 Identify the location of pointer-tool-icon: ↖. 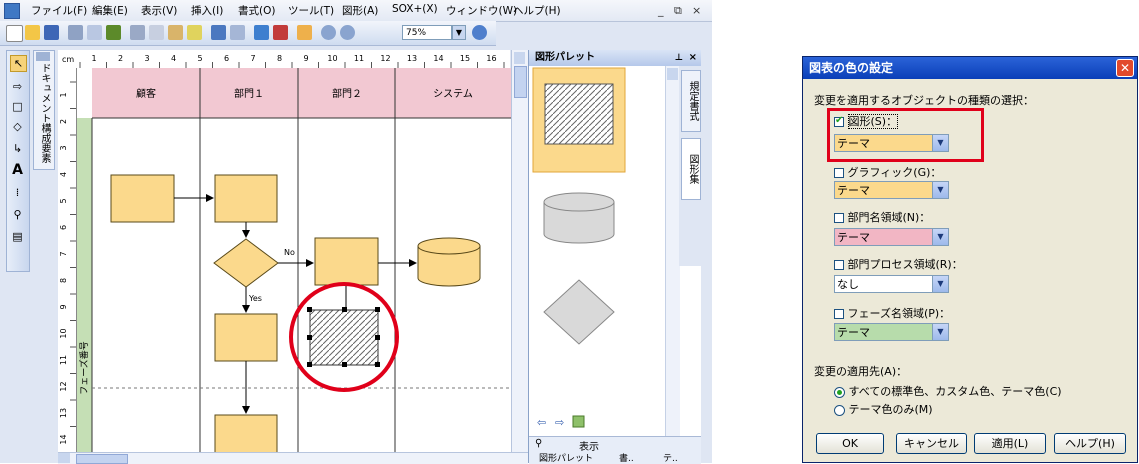
(18, 63).